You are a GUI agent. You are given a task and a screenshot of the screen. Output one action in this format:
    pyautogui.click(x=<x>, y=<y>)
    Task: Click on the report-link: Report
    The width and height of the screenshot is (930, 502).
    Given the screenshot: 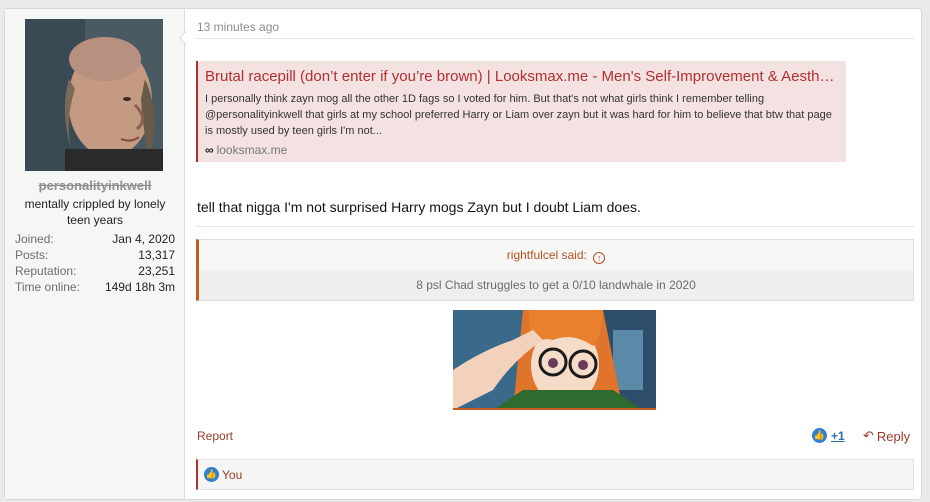 What is the action you would take?
    pyautogui.click(x=215, y=436)
    